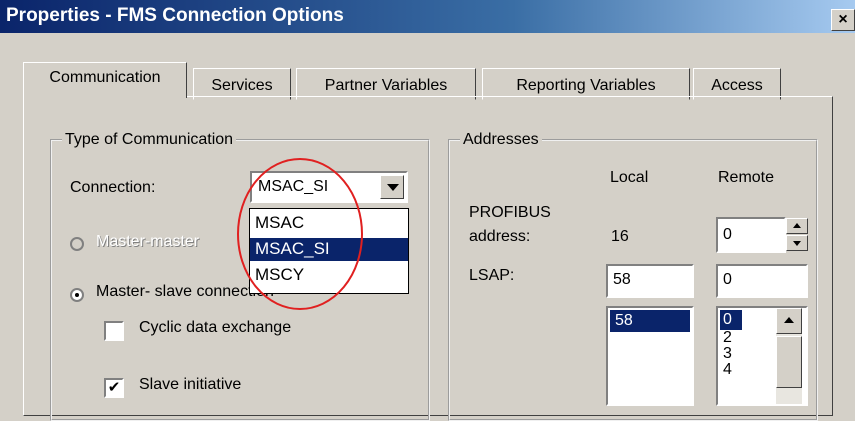 This screenshot has height=421, width=855. Describe the element at coordinates (392, 187) in the screenshot. I see `chevron-down-icon` at that location.